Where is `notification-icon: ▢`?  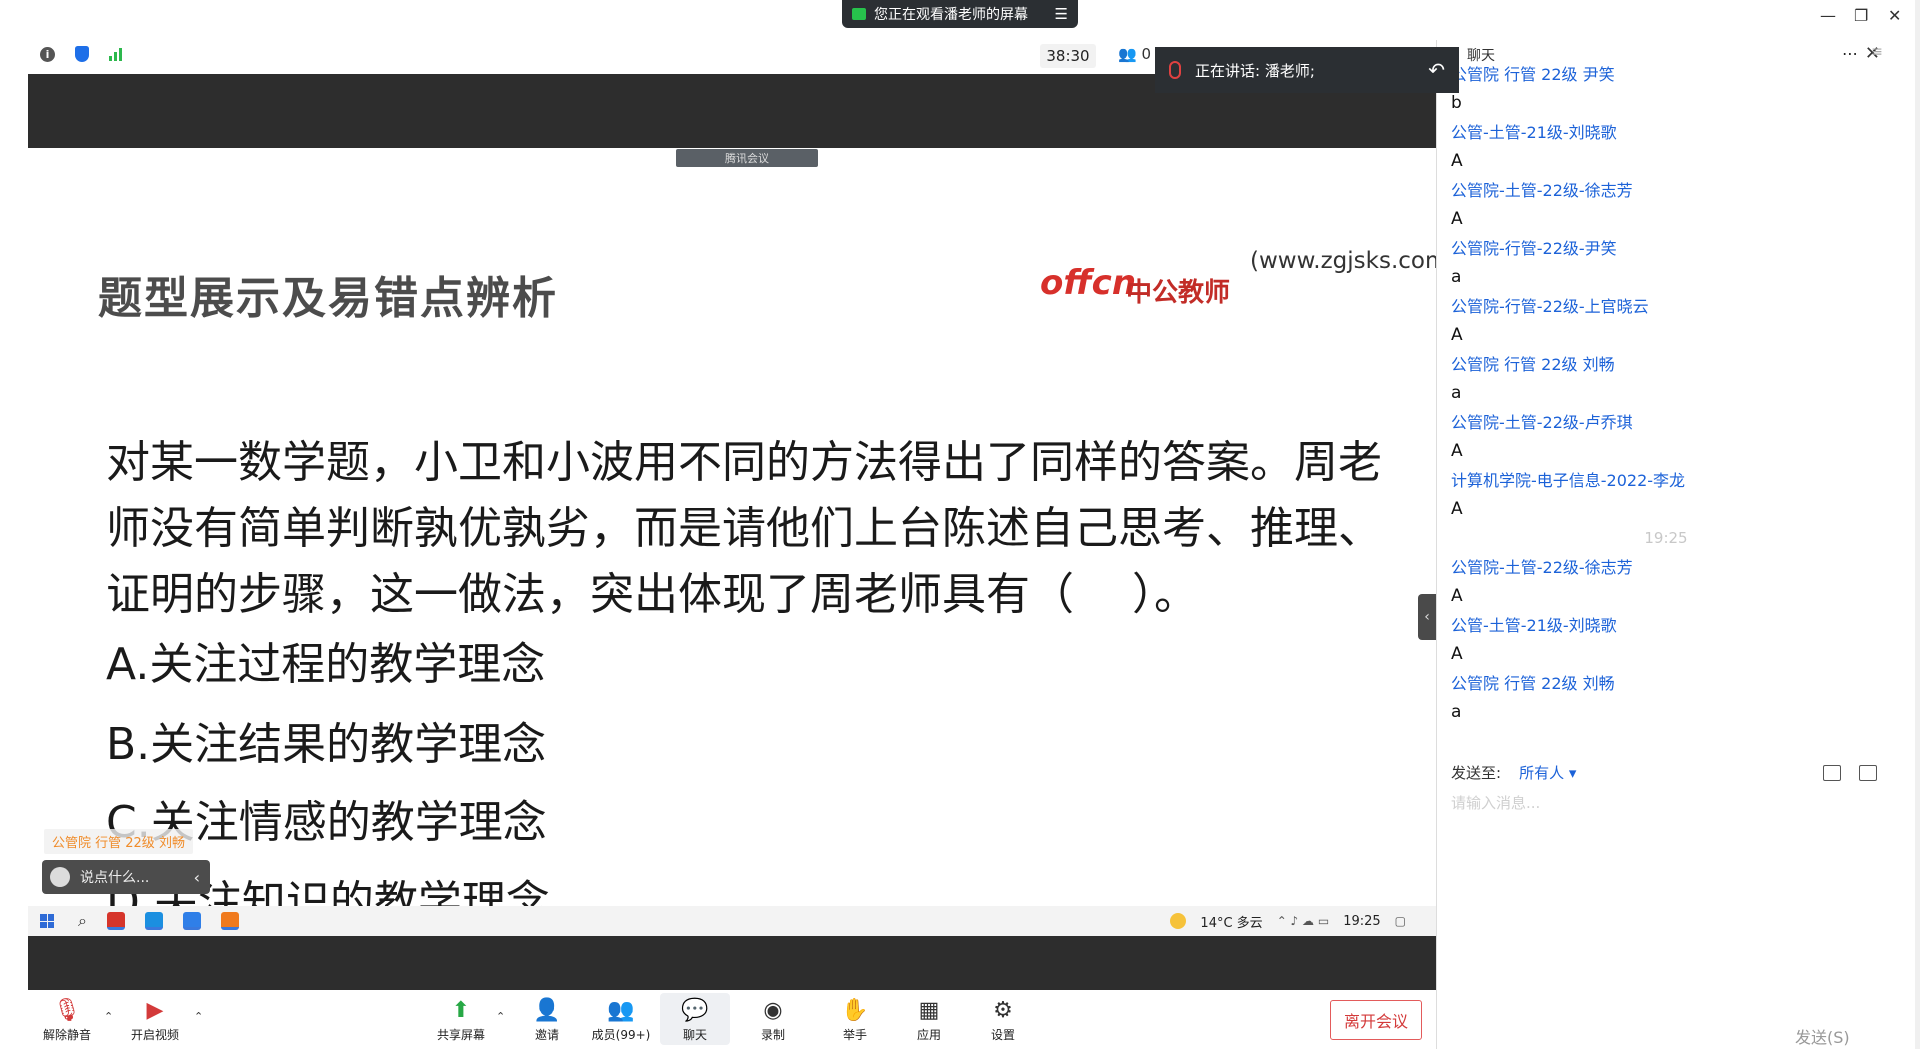 notification-icon: ▢ is located at coordinates (1400, 921).